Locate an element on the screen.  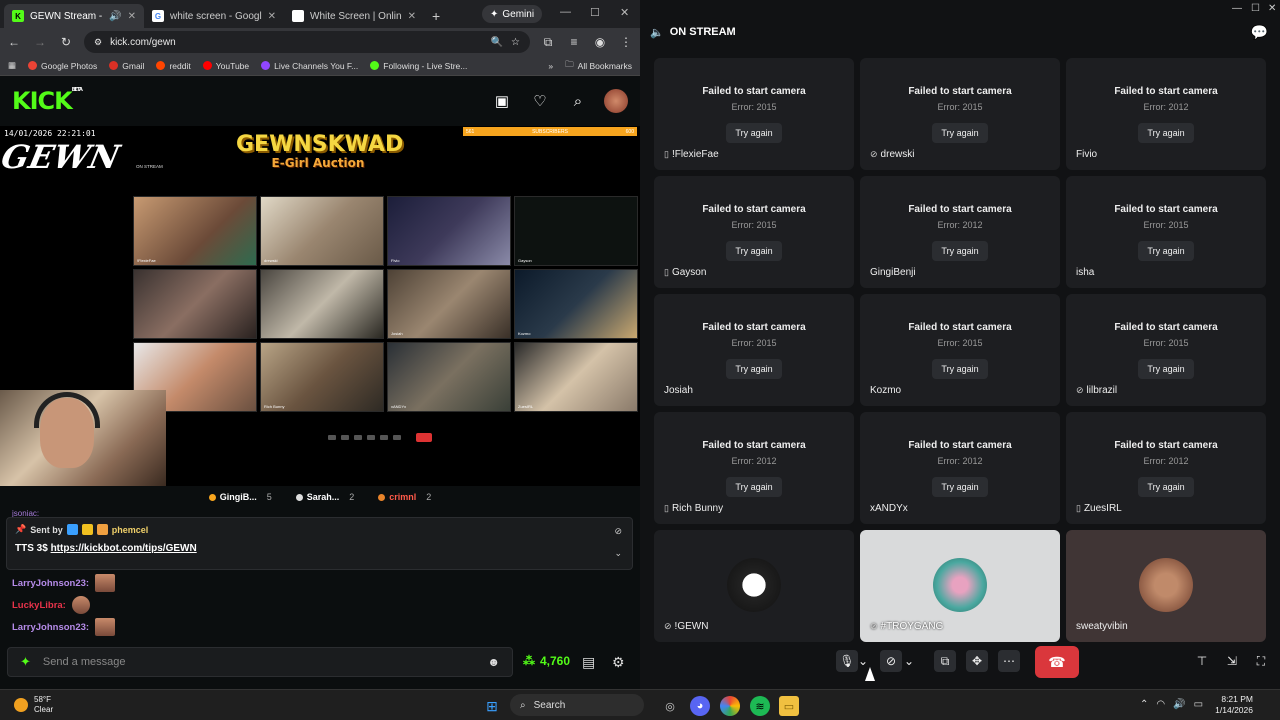
volume-icon: 🔊 is located at coordinates (1179, 704).